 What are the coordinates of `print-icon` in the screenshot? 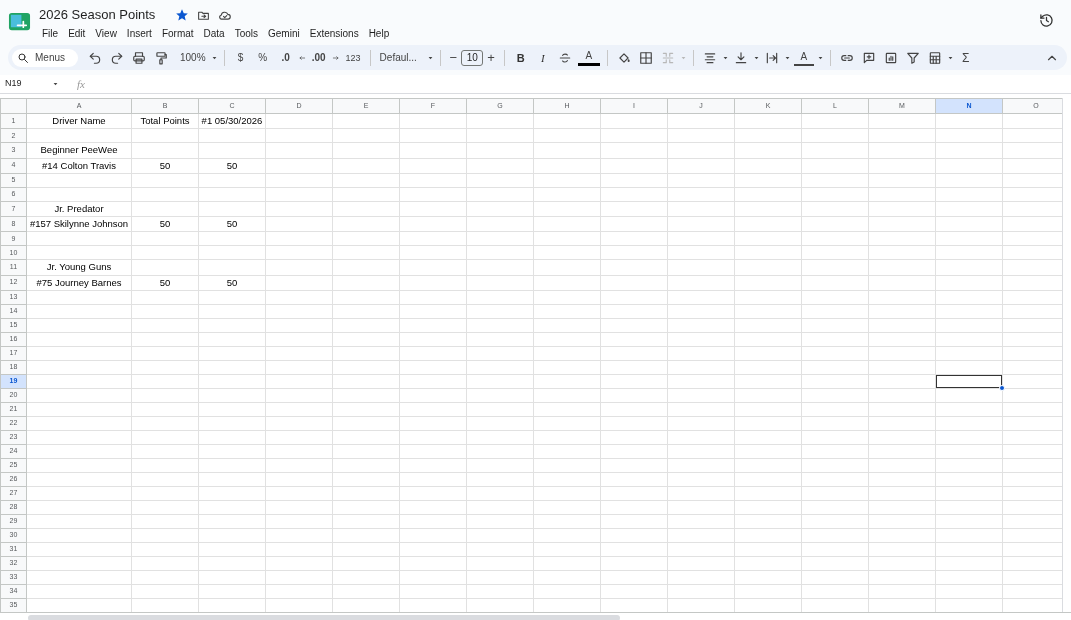 It's located at (139, 57).